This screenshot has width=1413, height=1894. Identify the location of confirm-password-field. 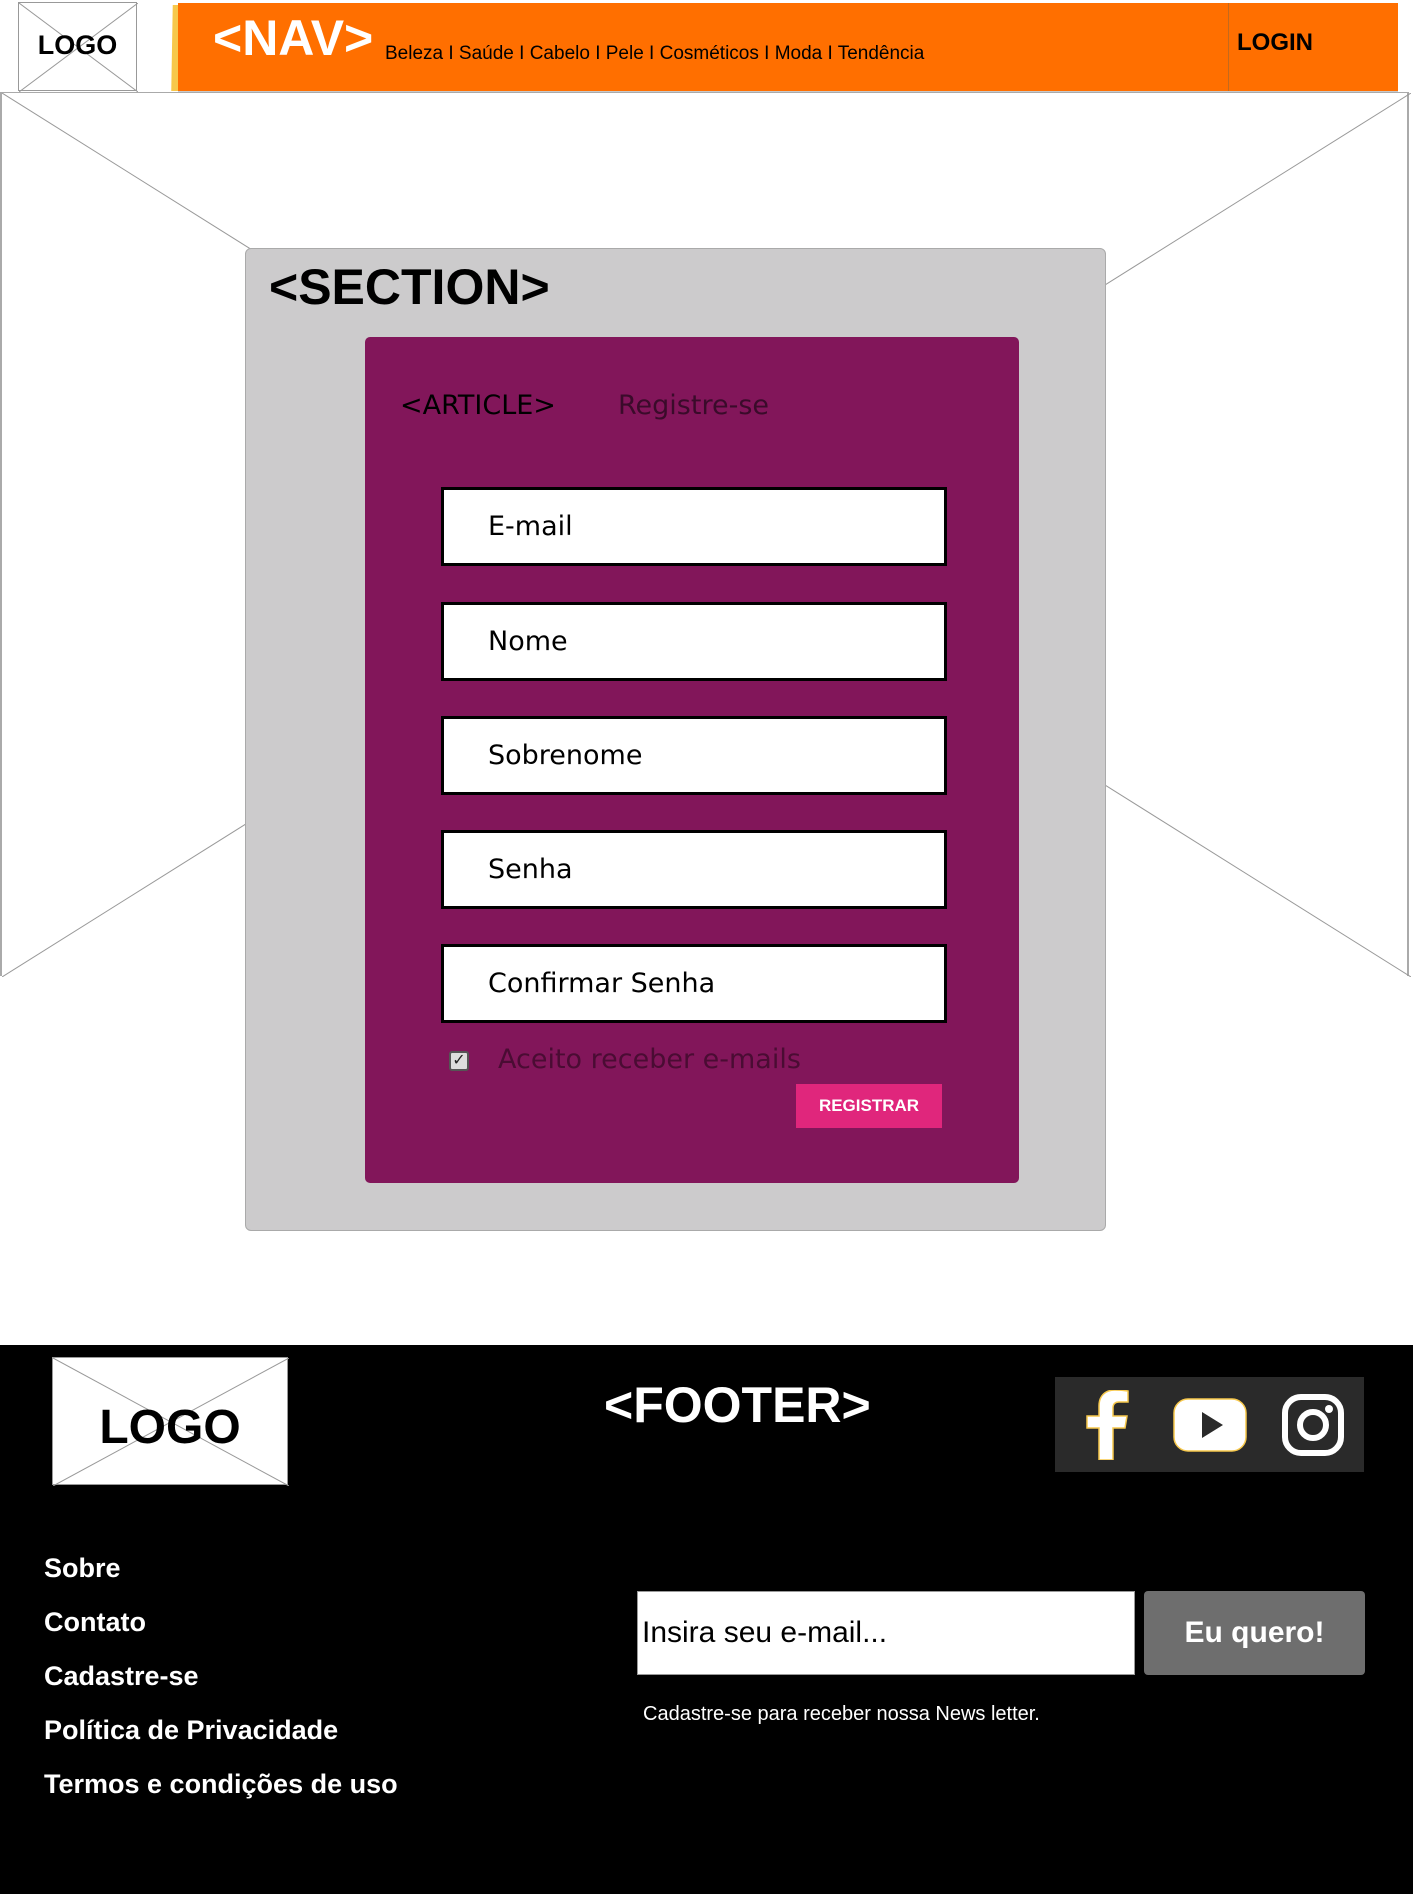
(694, 983).